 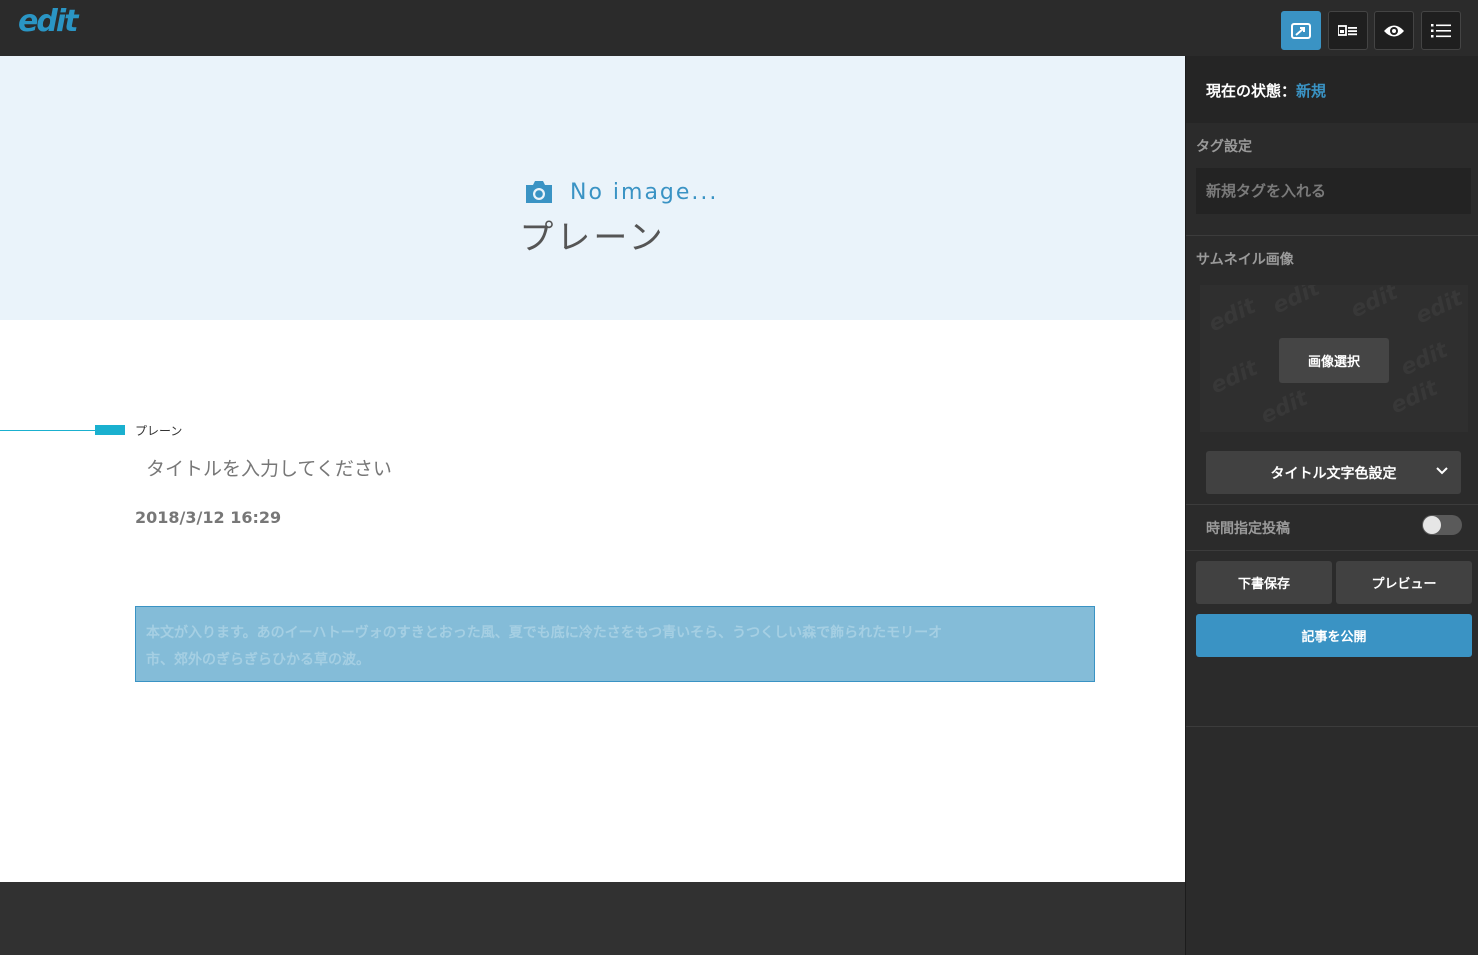 I want to click on status-text: 現在の状態：新規, so click(x=1266, y=90).